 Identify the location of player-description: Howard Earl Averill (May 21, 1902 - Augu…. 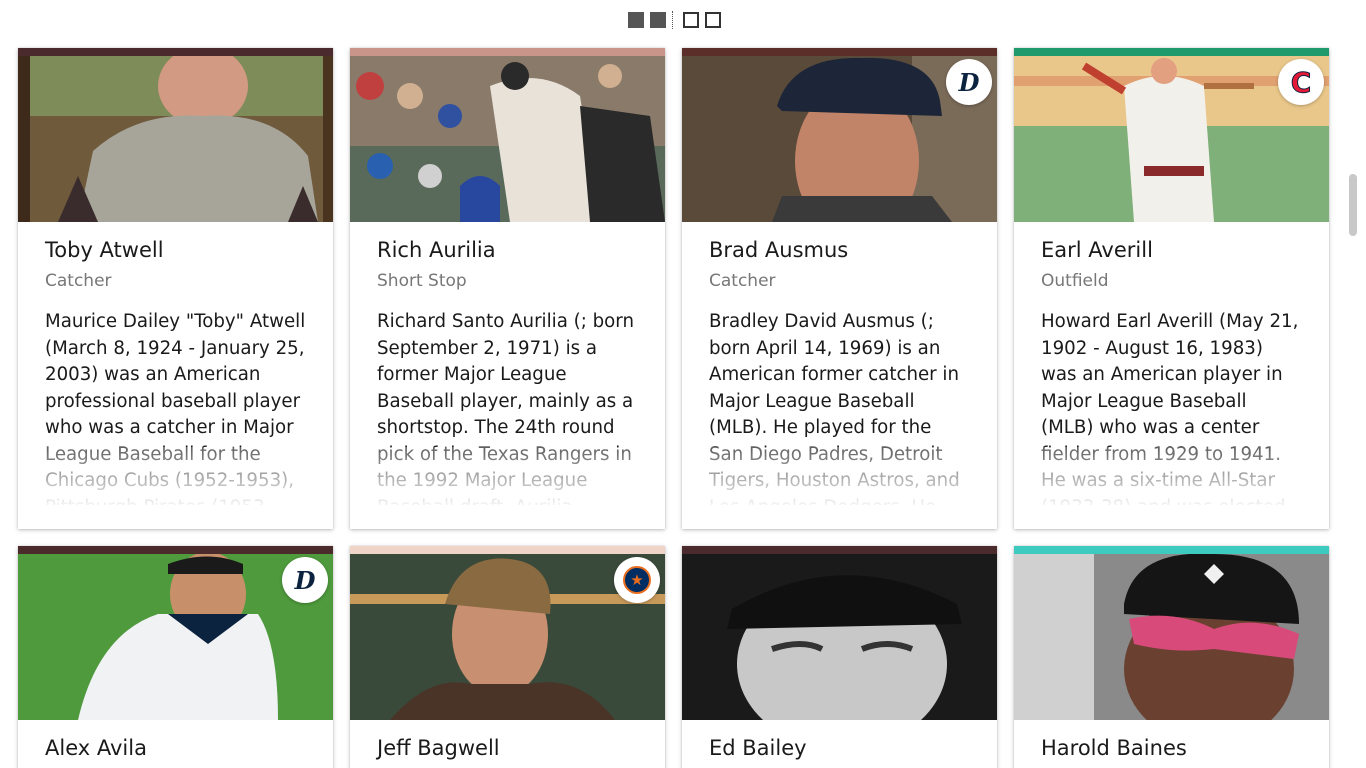
(1171, 407).